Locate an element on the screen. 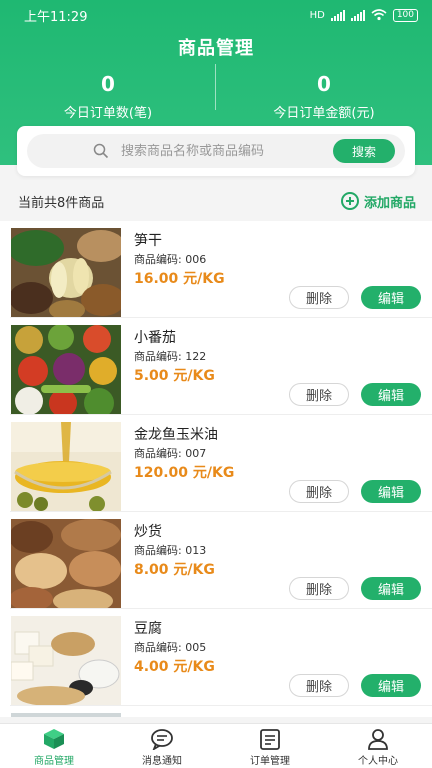 The height and width of the screenshot is (768, 432). search-button: 搜索 is located at coordinates (364, 151).